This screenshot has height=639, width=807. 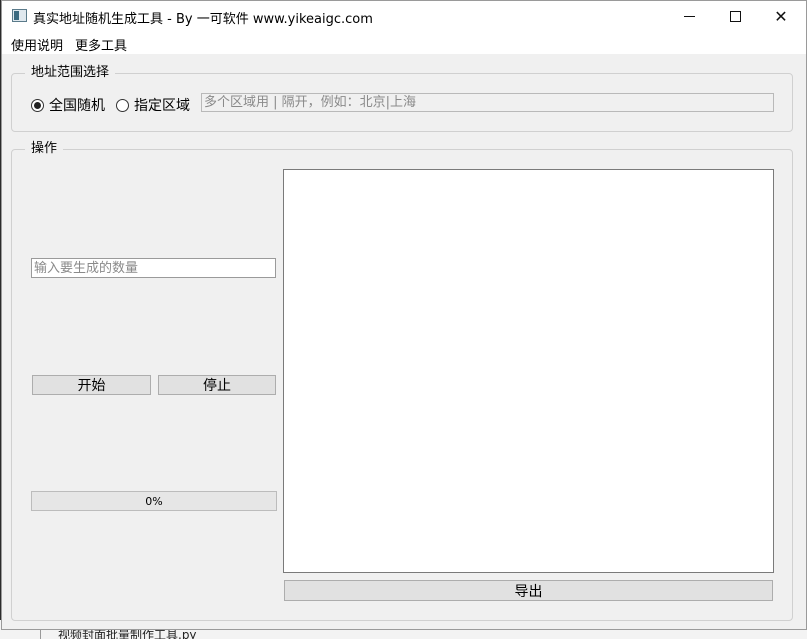 I want to click on close-button: ✕, so click(x=781, y=16).